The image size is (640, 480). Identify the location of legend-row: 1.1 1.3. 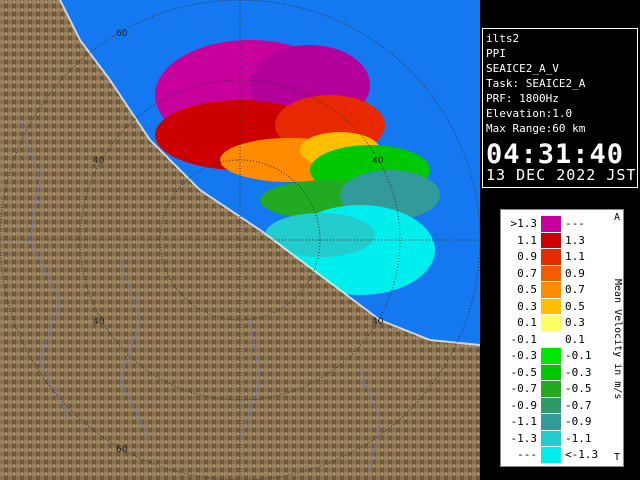
(551, 240).